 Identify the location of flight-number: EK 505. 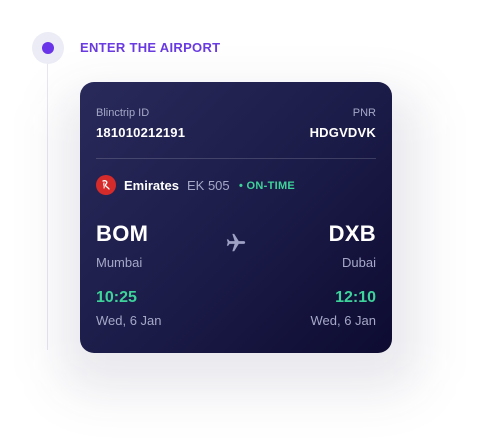
(208, 185).